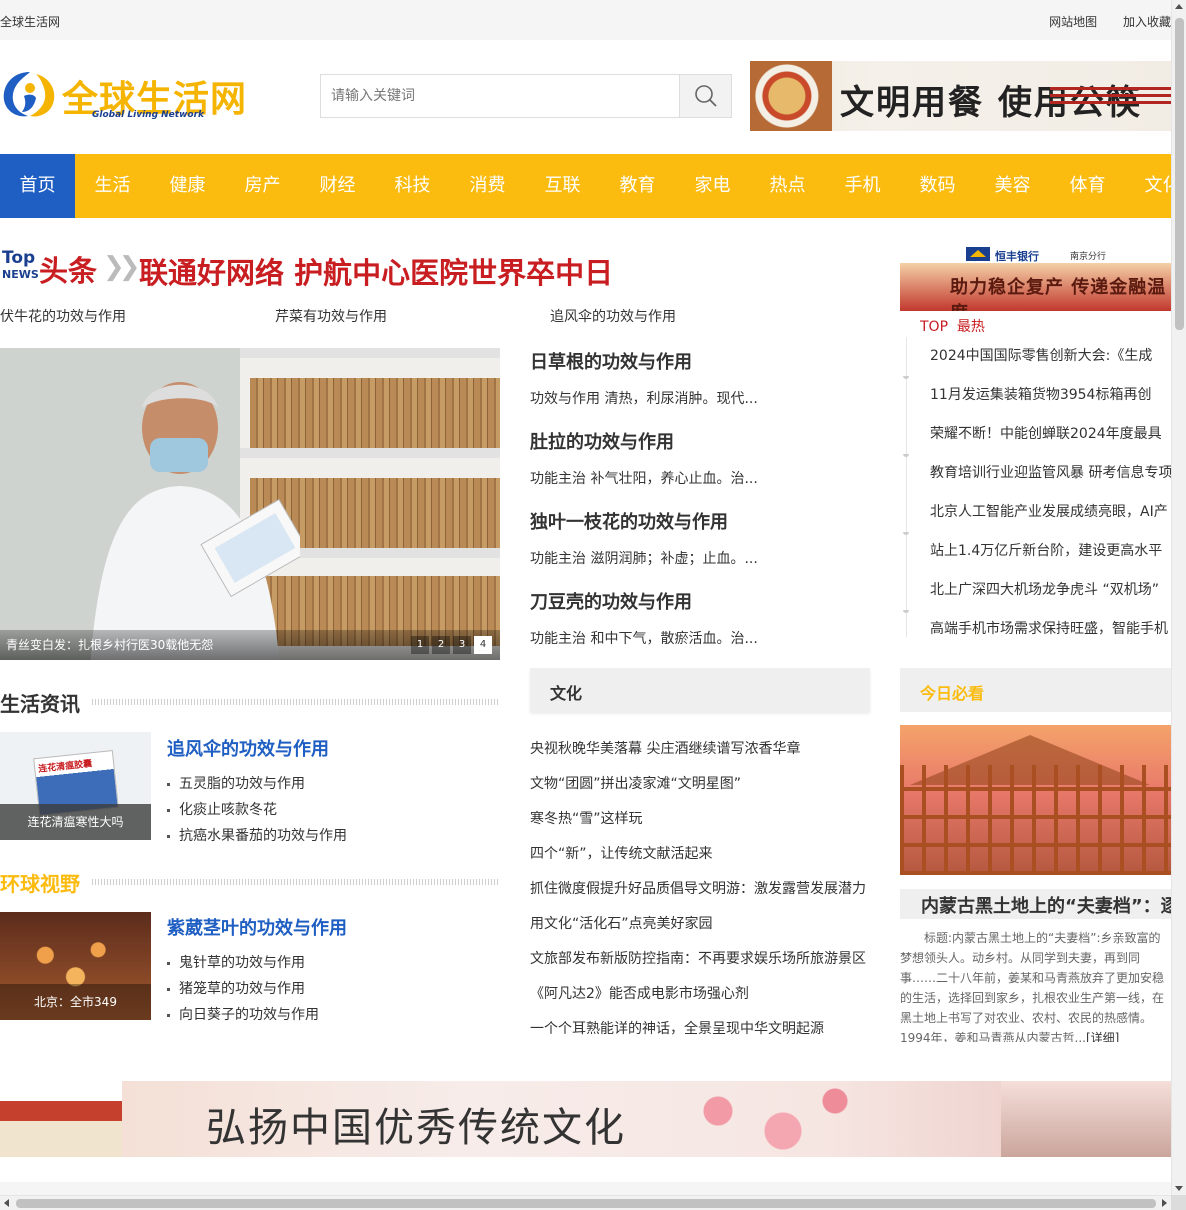 The width and height of the screenshot is (1186, 1210). What do you see at coordinates (702, 889) in the screenshot?
I see `culture-item: 抓住微度假提升好品质倡导文明游：激发露营发展潜力` at bounding box center [702, 889].